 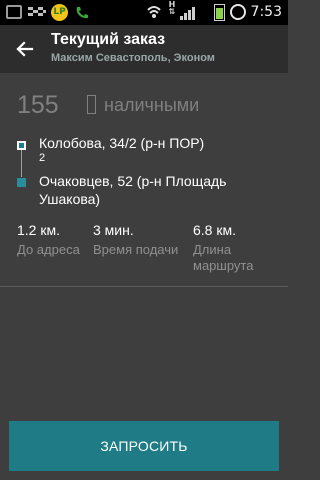 What do you see at coordinates (135, 240) in the screenshot?
I see `stat-arrival-time: 3 мин. Время подачи` at bounding box center [135, 240].